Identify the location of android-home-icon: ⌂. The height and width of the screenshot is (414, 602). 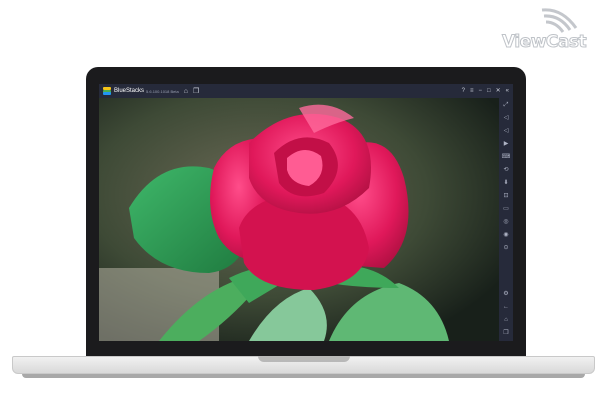
(506, 320).